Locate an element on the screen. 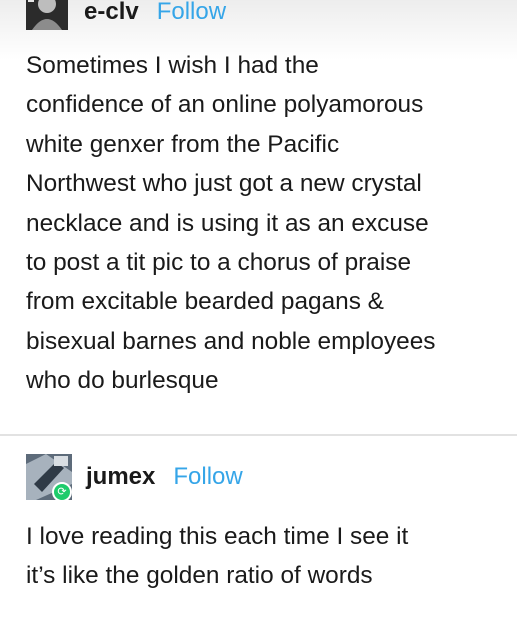 The height and width of the screenshot is (640, 517). user-avatar-icon: ⟳ is located at coordinates (49, 477).